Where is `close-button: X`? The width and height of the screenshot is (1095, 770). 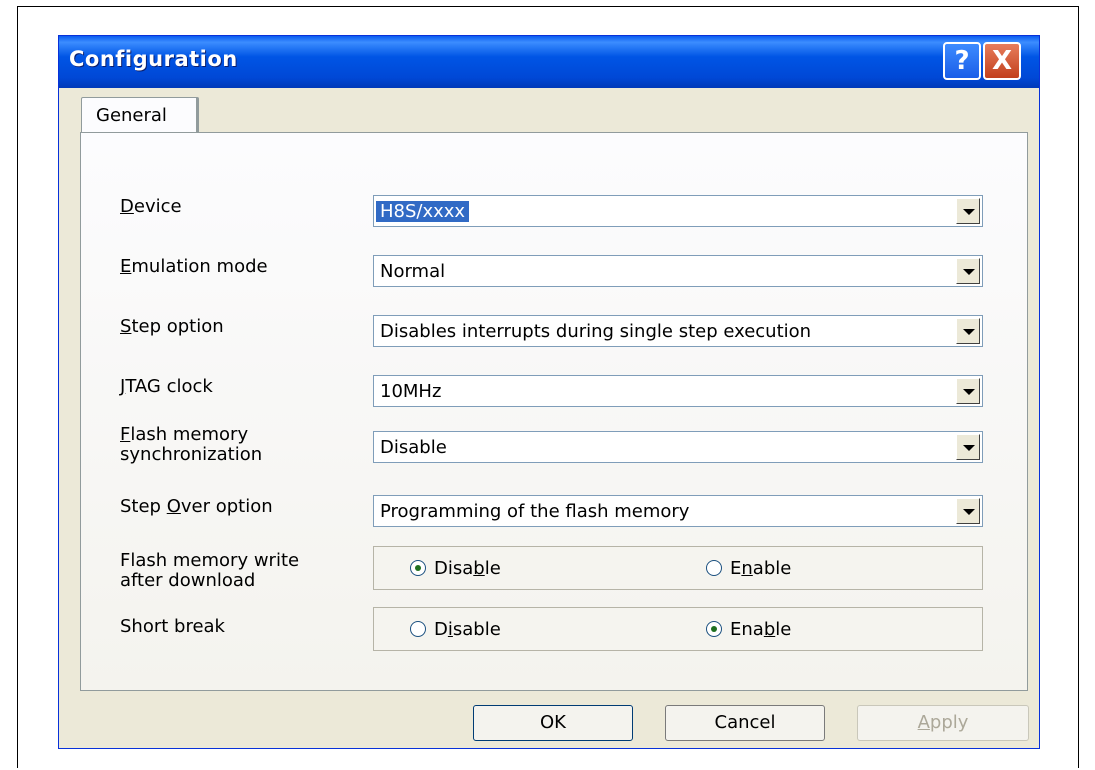
close-button: X is located at coordinates (1002, 61).